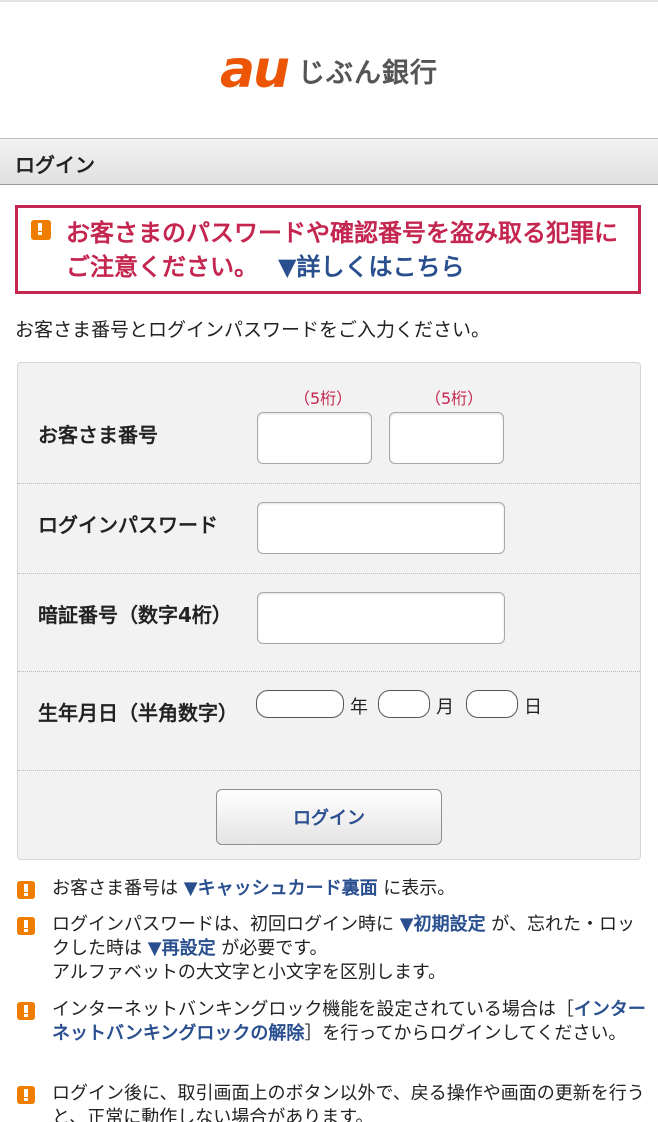 The image size is (658, 1122). Describe the element at coordinates (404, 704) in the screenshot. I see `birth-month-input` at that location.